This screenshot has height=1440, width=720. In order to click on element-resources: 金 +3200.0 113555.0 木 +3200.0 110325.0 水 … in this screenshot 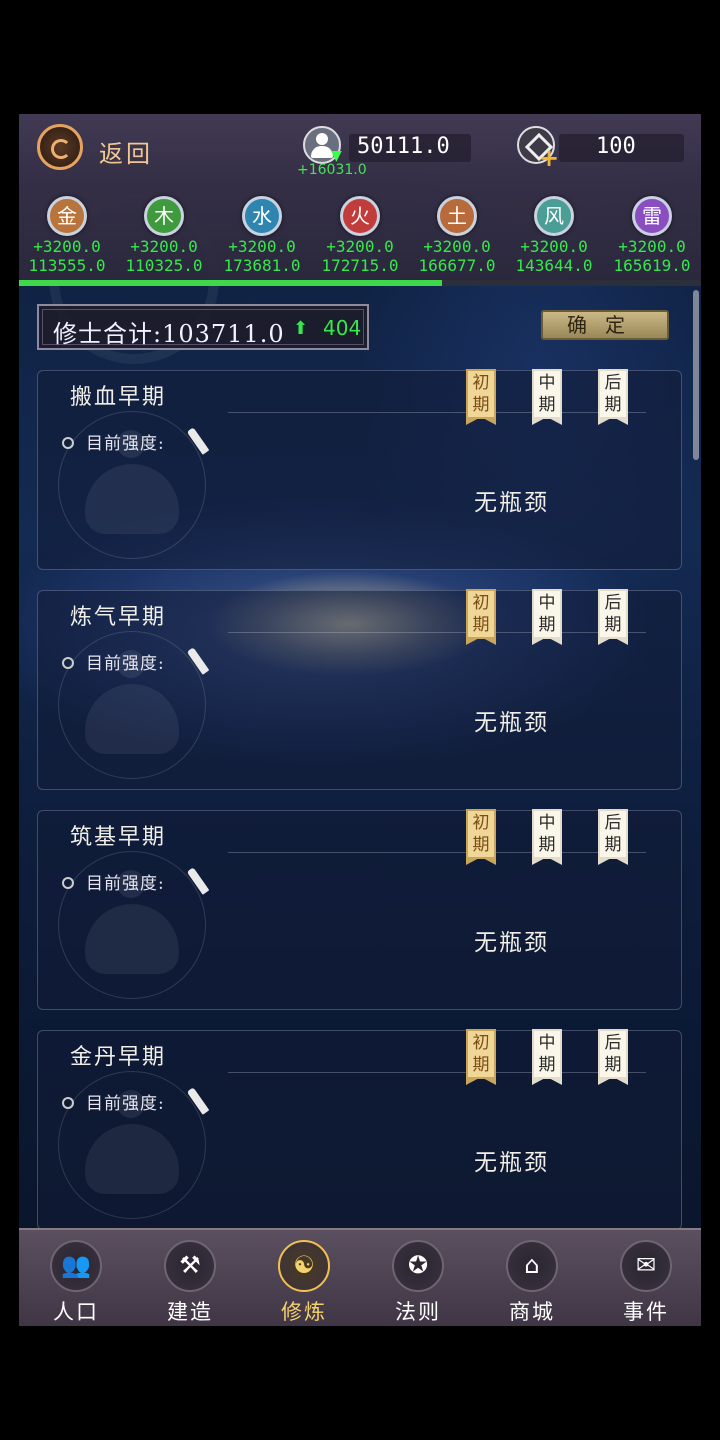, I will do `click(360, 231)`.